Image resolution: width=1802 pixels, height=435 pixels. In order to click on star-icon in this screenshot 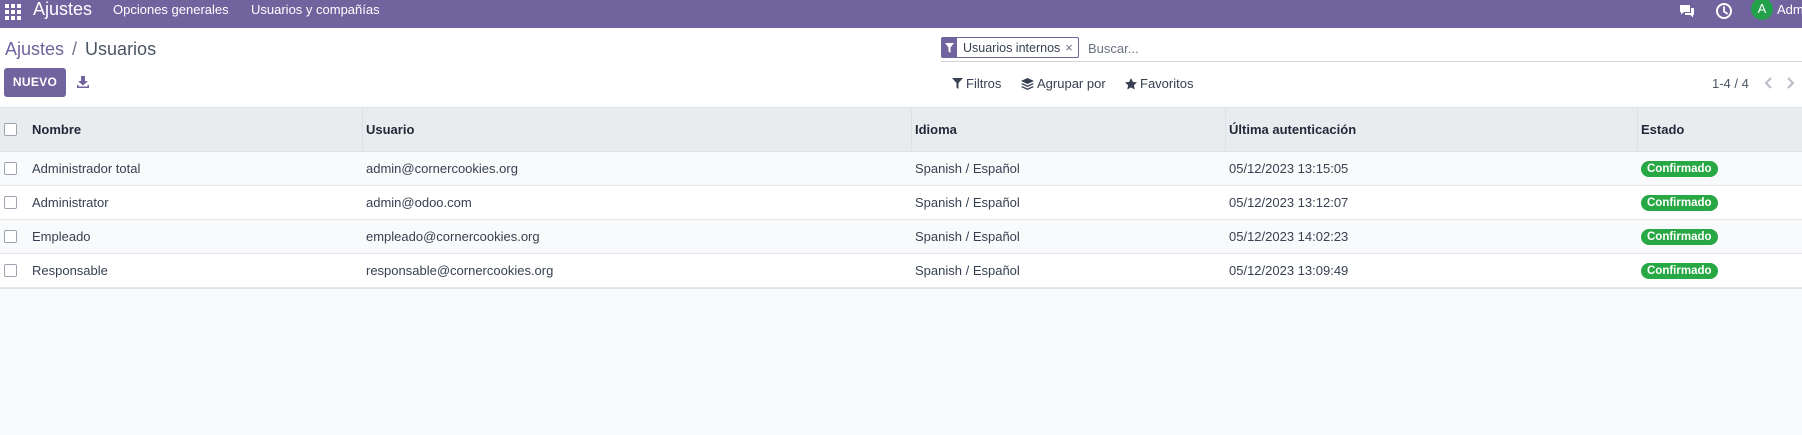, I will do `click(1131, 83)`.